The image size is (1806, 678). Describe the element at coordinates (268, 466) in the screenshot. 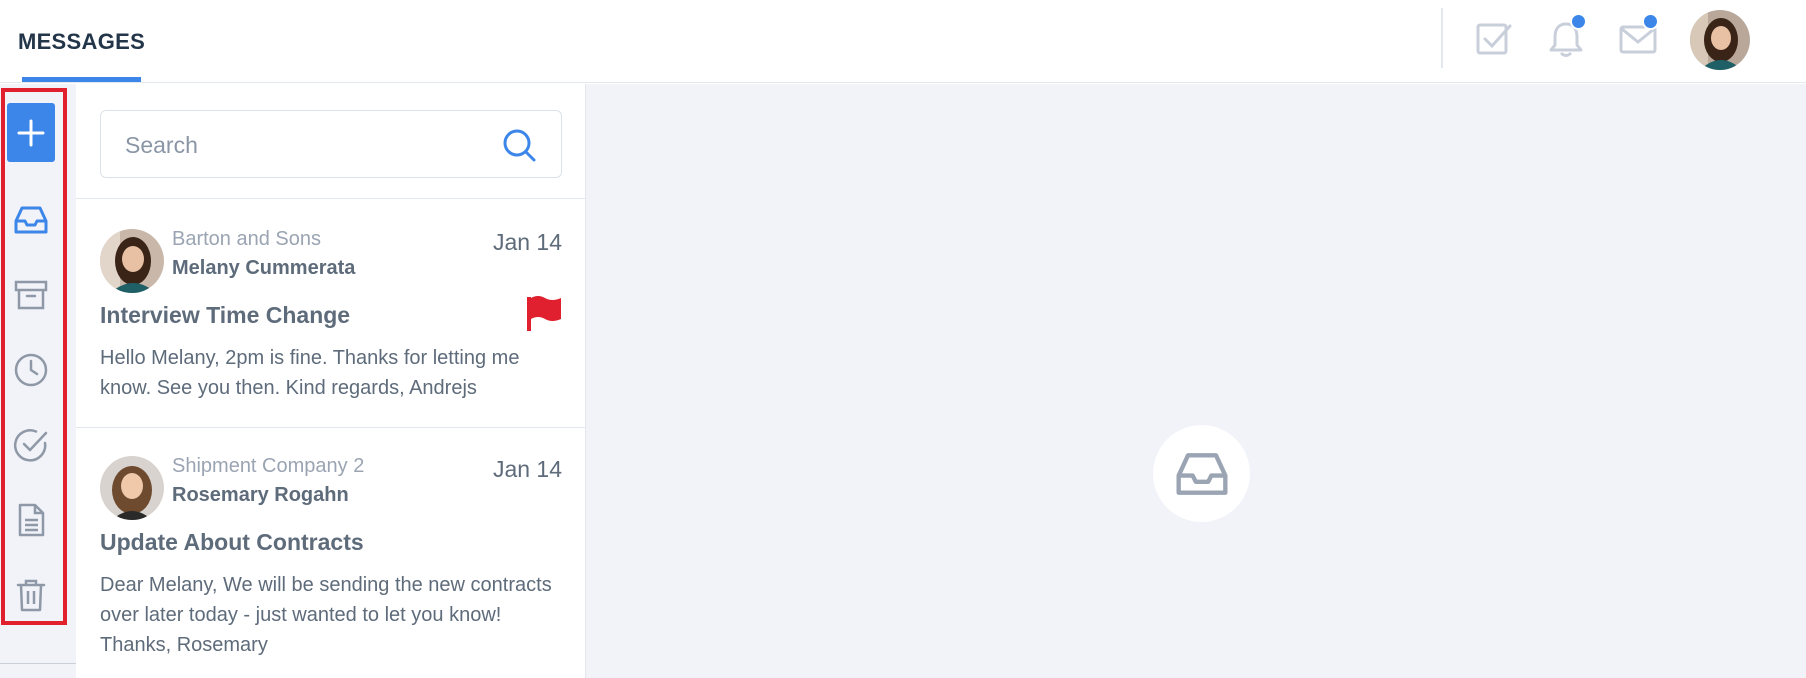

I see `message-company: Shipment Company 2` at that location.